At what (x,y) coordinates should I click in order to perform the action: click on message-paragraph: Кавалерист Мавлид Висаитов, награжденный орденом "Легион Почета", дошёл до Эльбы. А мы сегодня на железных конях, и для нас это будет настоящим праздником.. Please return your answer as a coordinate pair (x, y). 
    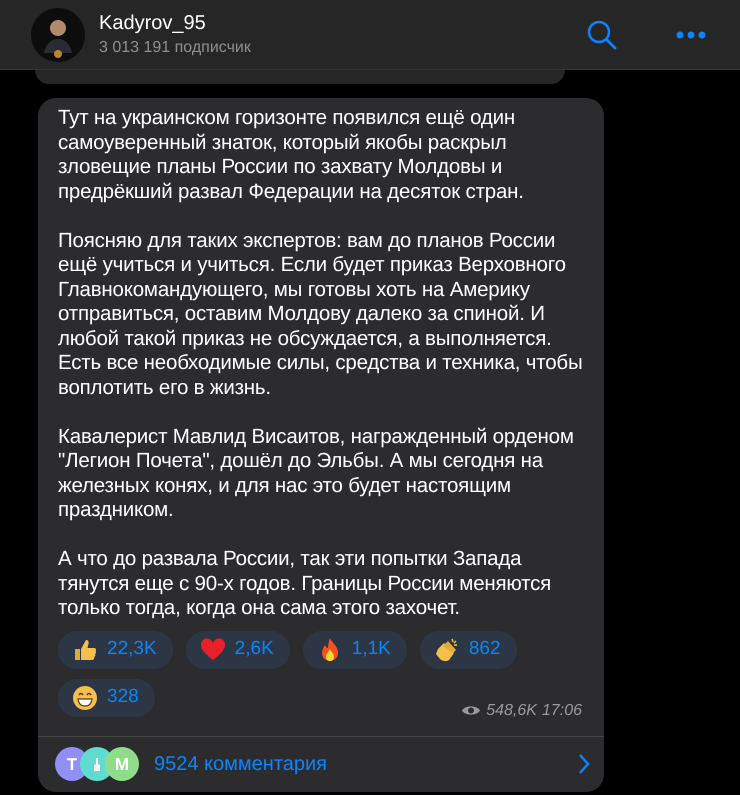
    Looking at the image, I should click on (316, 473).